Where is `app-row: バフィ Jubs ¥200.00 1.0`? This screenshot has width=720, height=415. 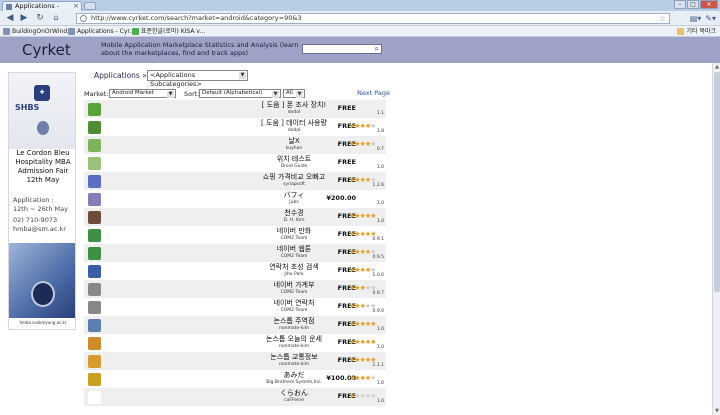 app-row: バフィ Jubs ¥200.00 1.0 is located at coordinates (235, 199).